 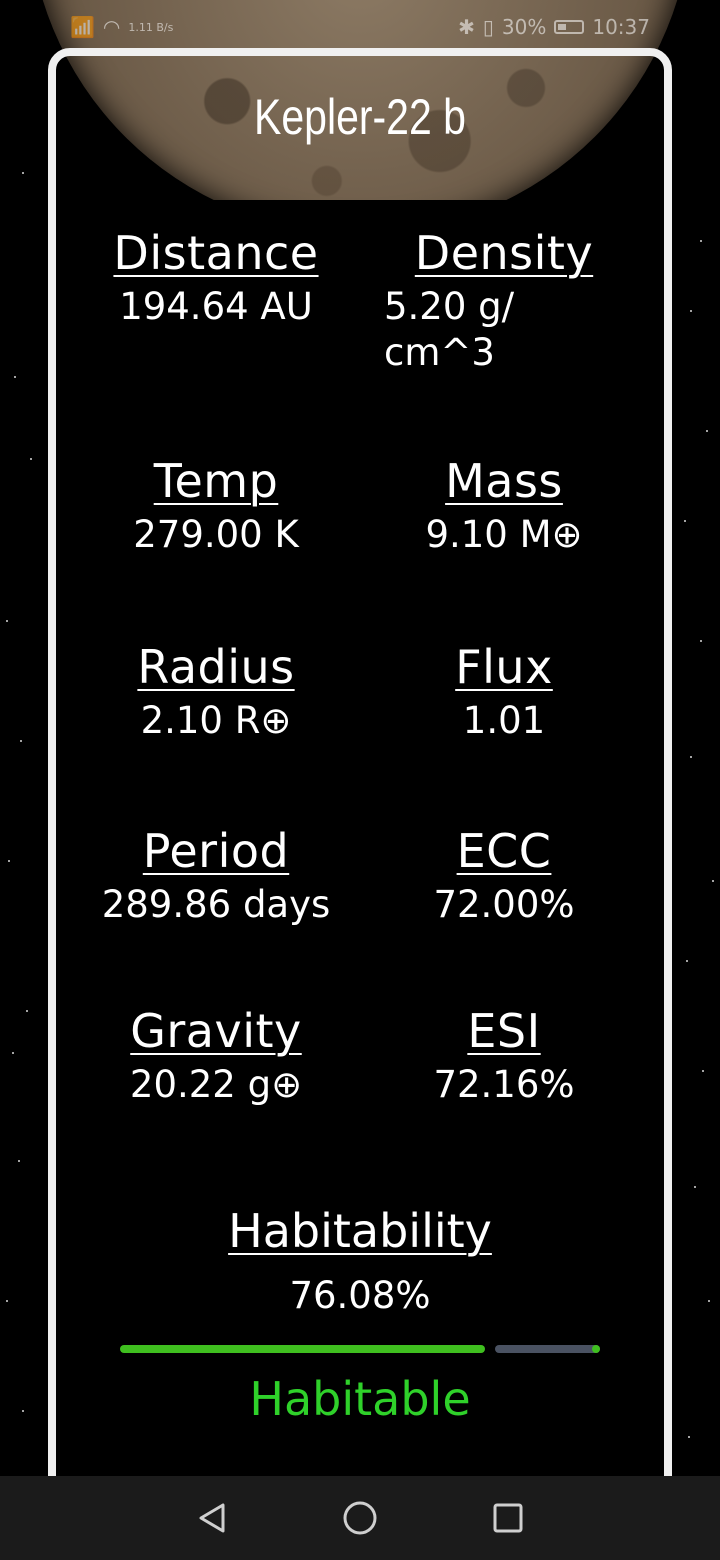 I want to click on stat-value: 279.00 K, so click(x=216, y=534).